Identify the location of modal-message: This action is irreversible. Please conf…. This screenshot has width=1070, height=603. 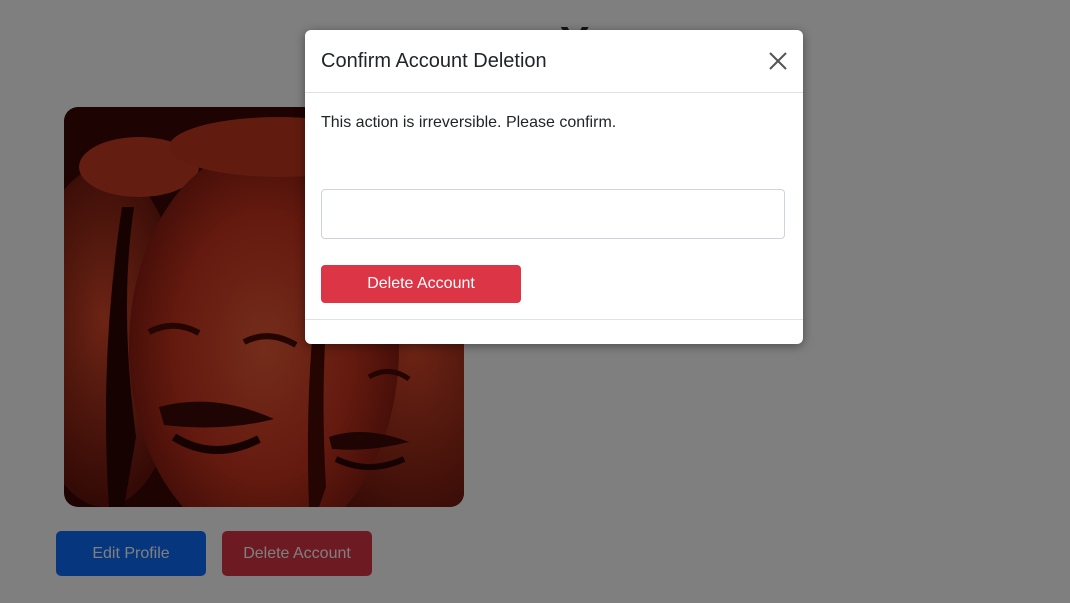
(469, 122).